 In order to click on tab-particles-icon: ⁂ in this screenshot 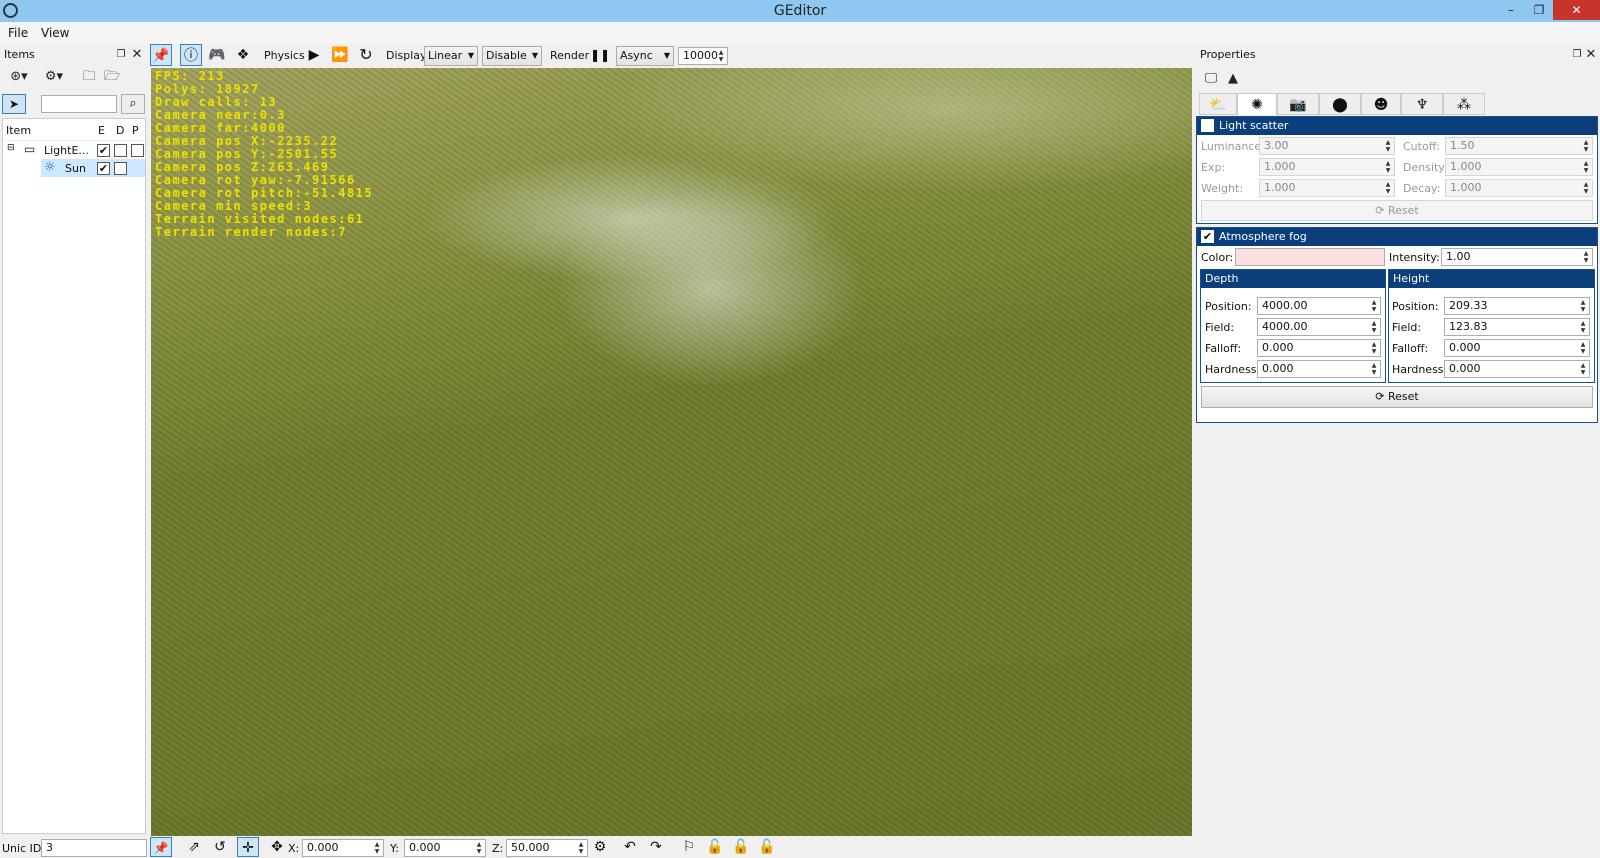, I will do `click(1464, 104)`.